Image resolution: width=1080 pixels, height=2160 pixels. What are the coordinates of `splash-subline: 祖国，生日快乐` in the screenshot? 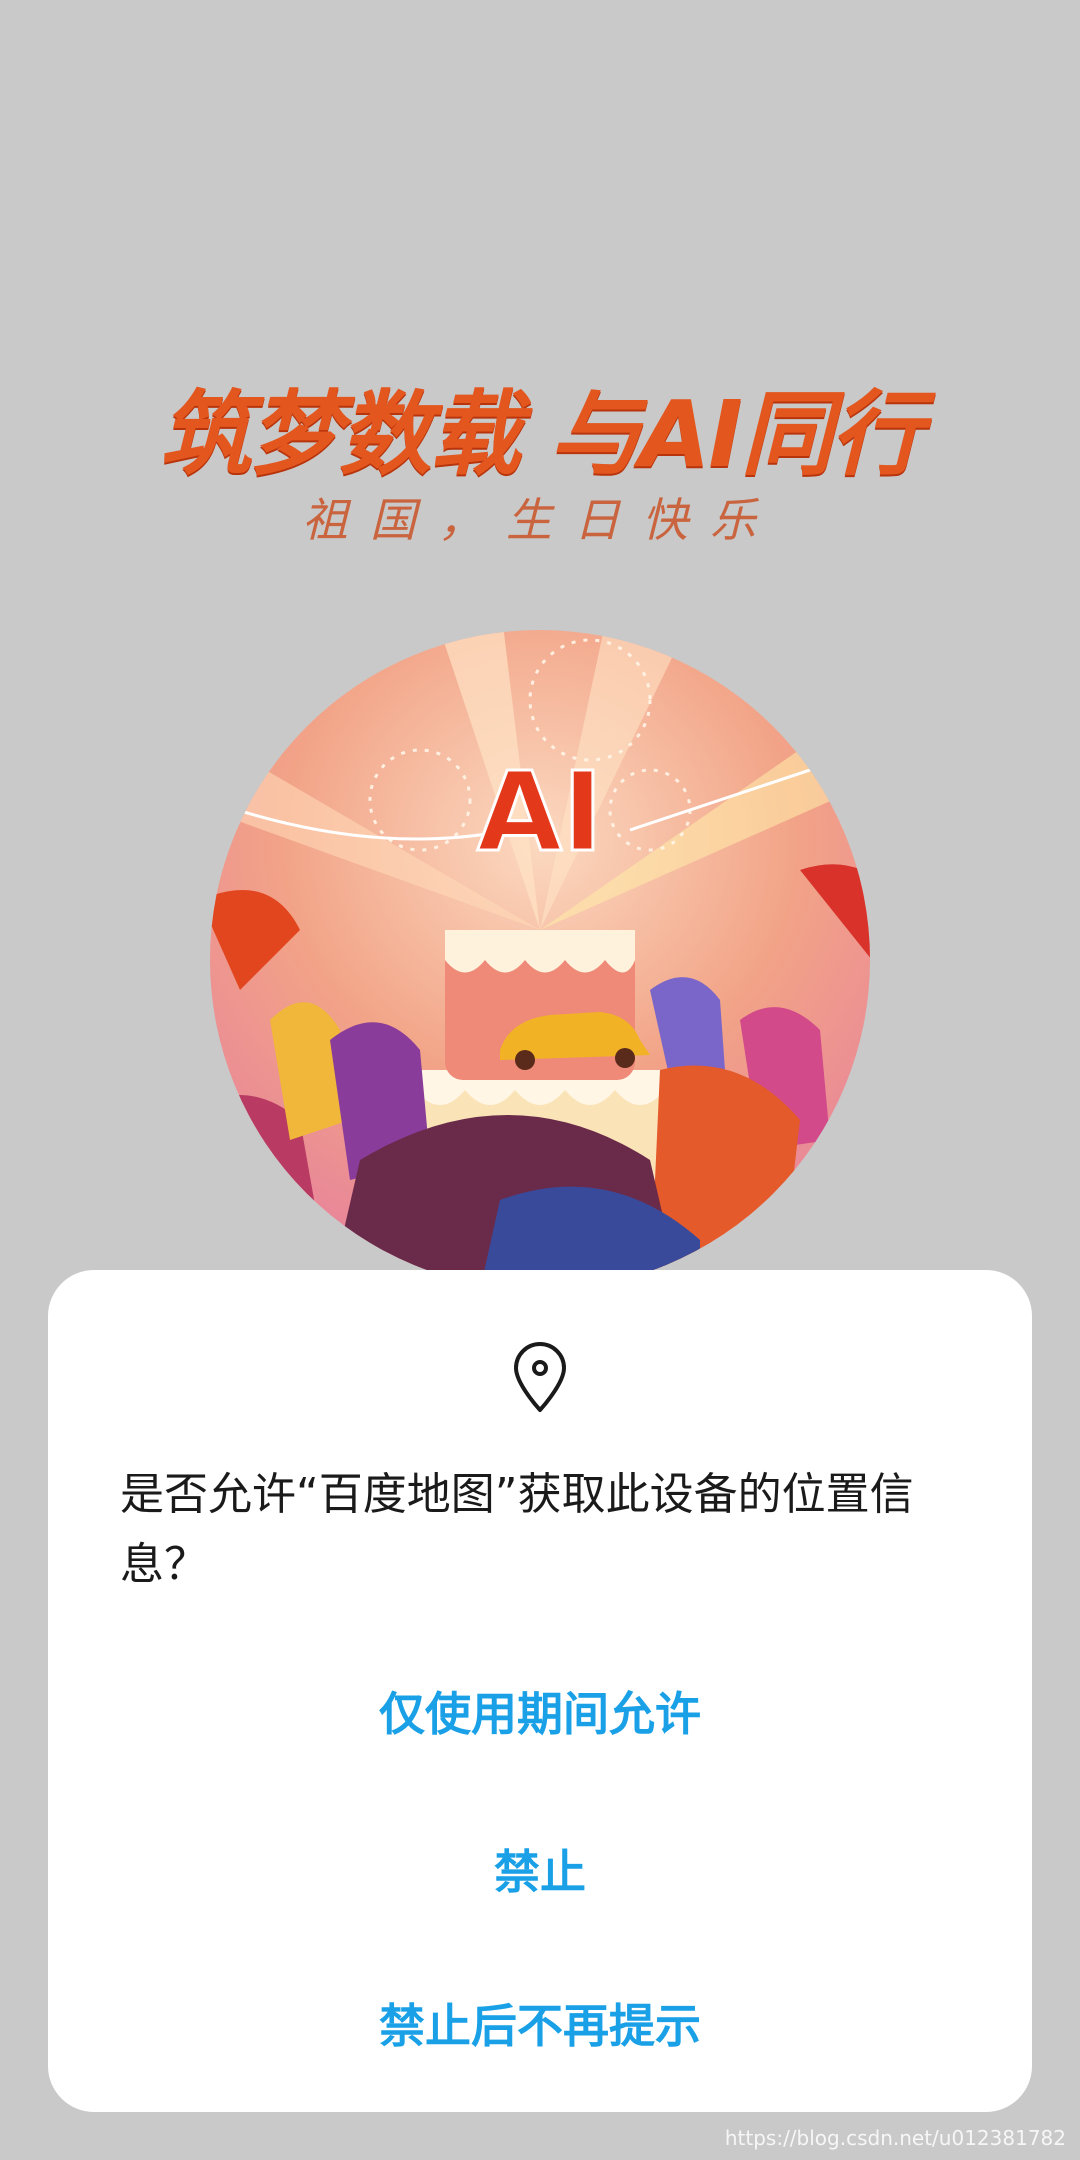 It's located at (540, 520).